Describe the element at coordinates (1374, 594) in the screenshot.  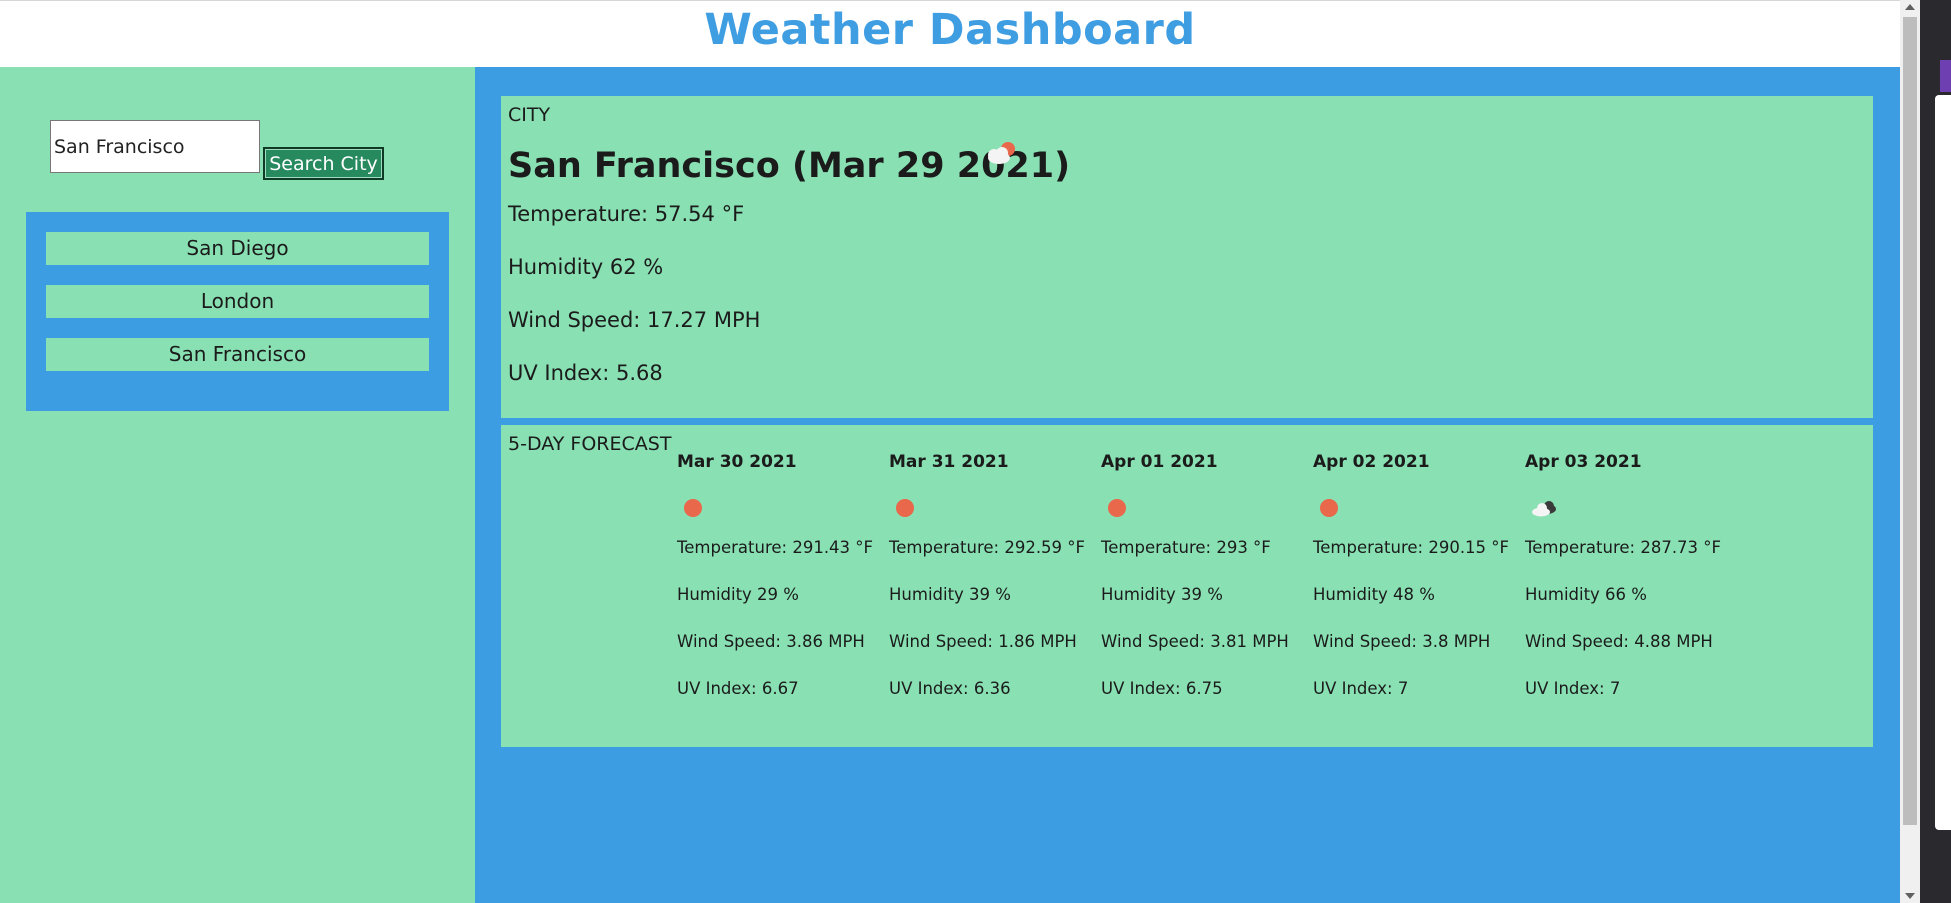
I see `forecast-humidity: Humidity 48 %` at that location.